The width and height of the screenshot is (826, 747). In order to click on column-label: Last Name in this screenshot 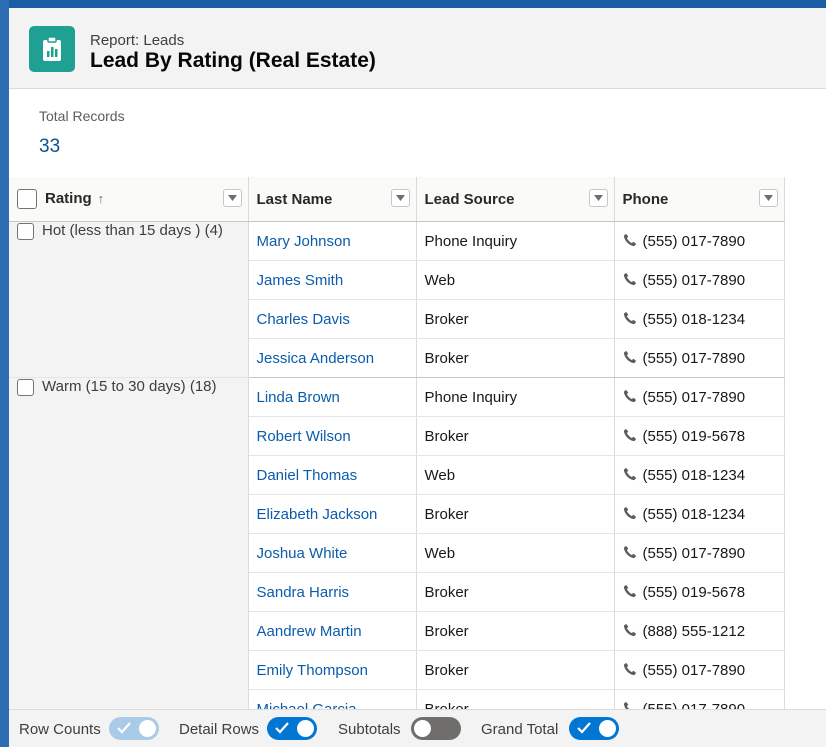, I will do `click(294, 199)`.